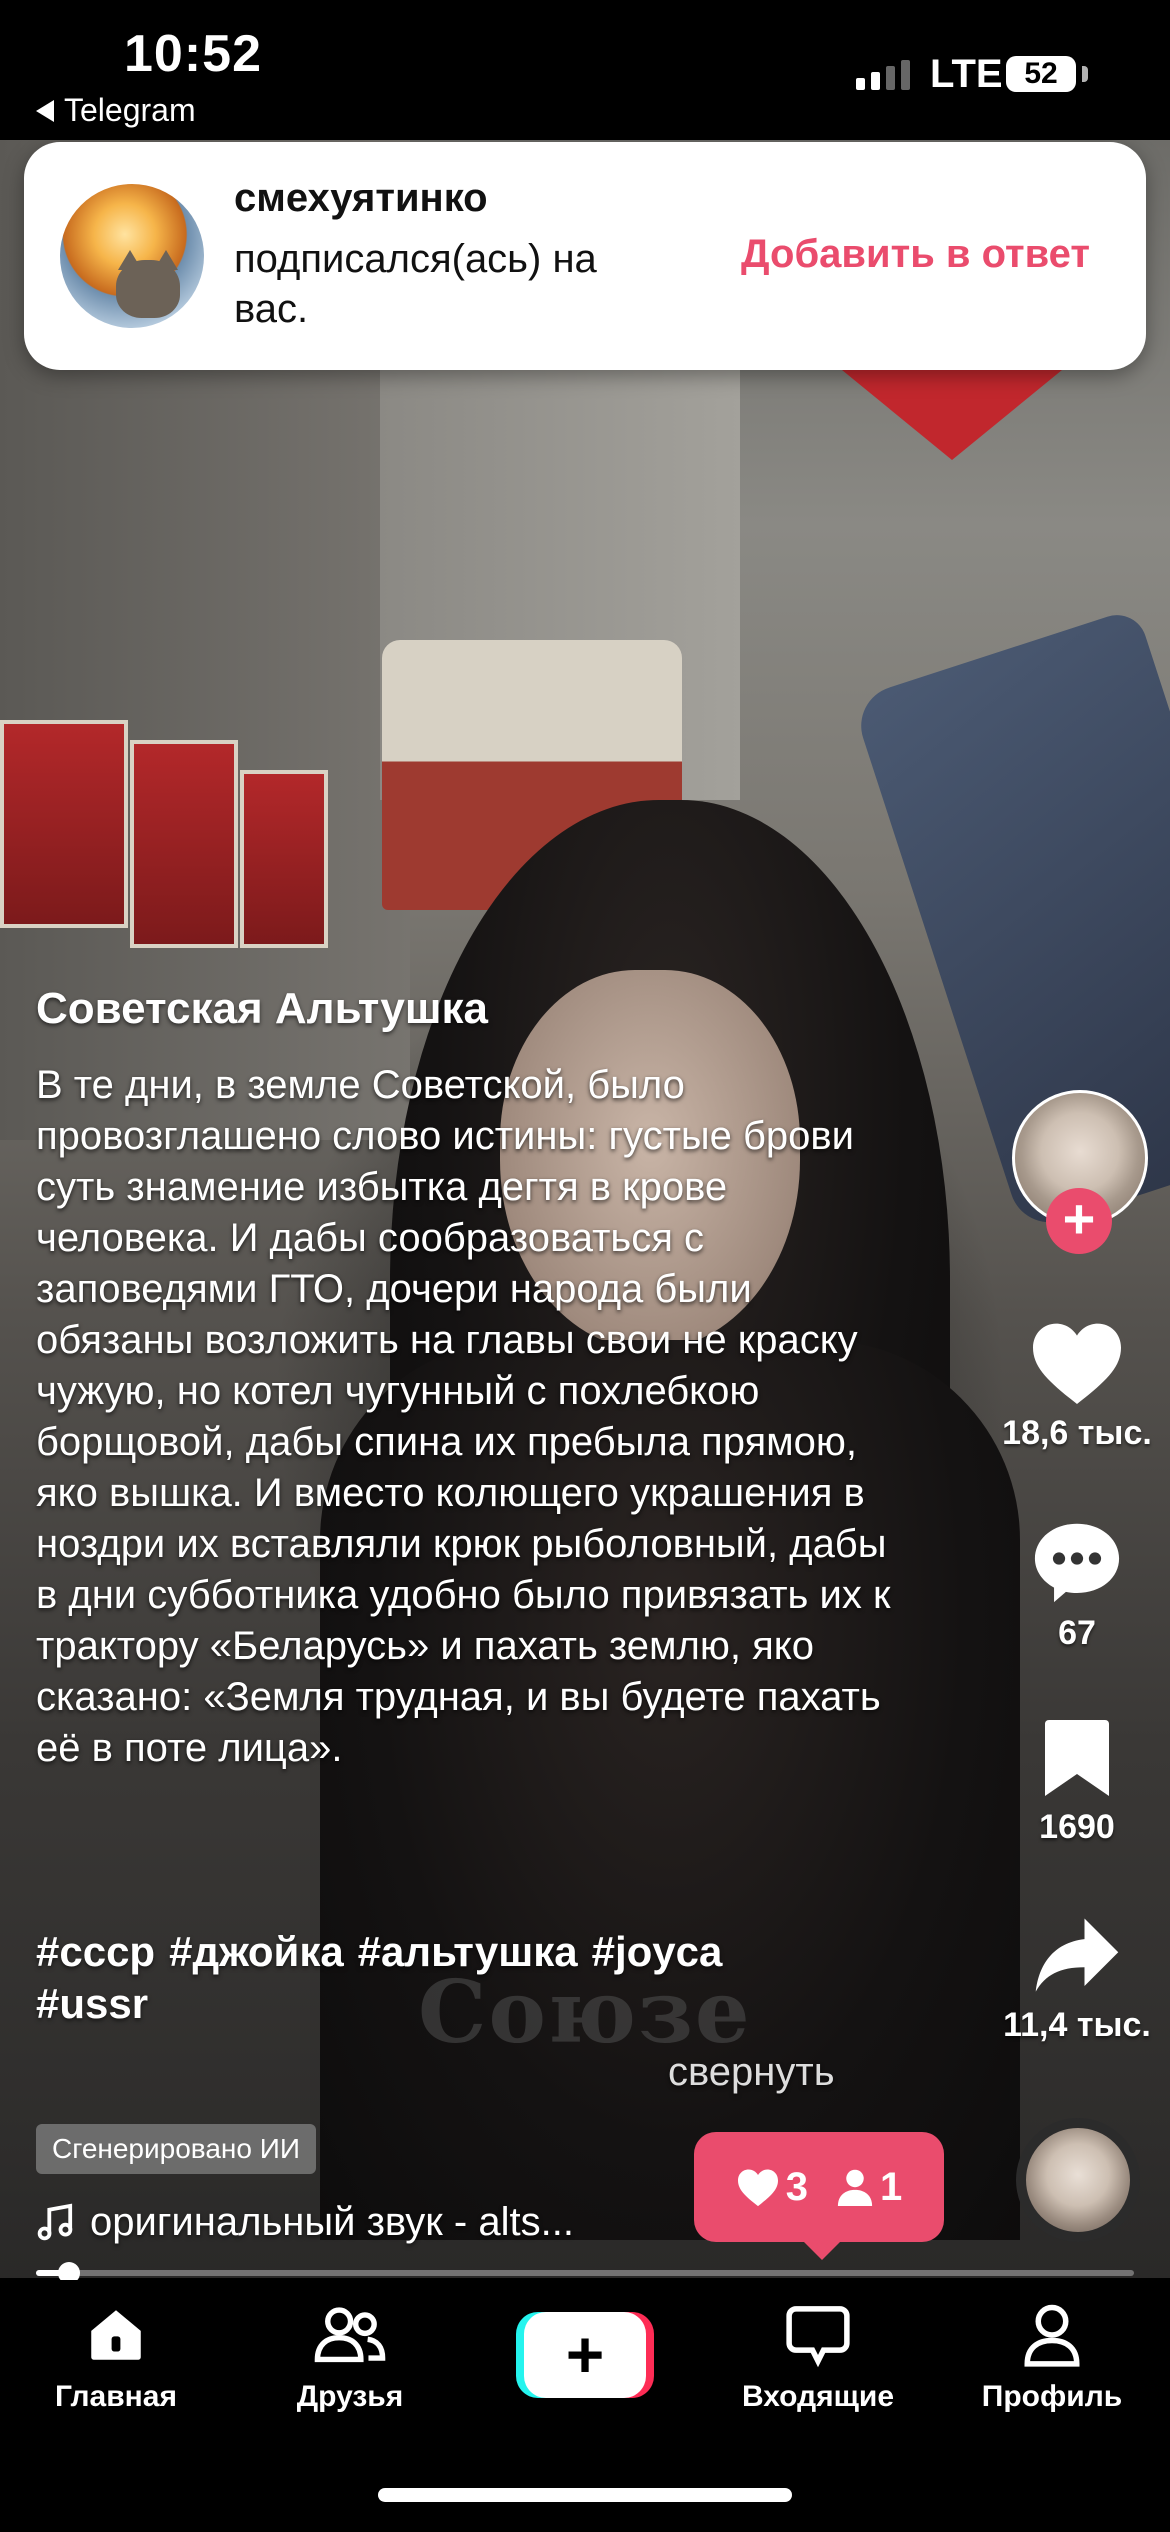  What do you see at coordinates (952, 415) in the screenshot?
I see `scene-red-star` at bounding box center [952, 415].